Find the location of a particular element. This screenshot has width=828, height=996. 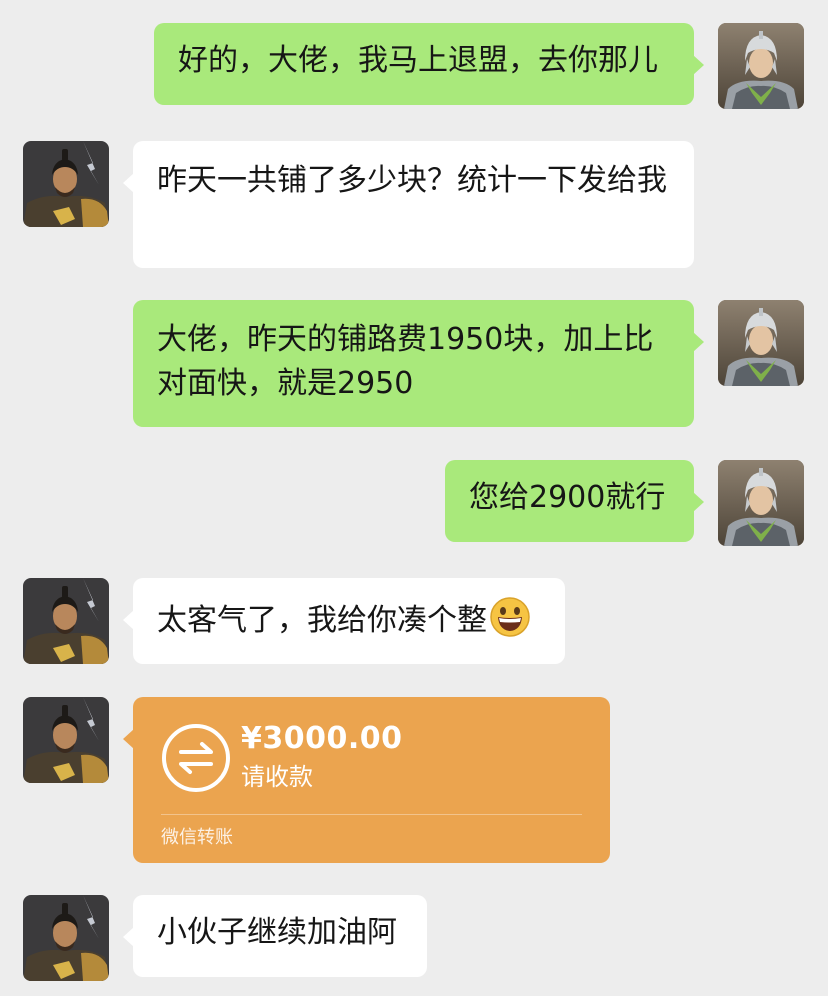

message-bubble-other: 太客气了，我给你凑个整 is located at coordinates (344, 621).